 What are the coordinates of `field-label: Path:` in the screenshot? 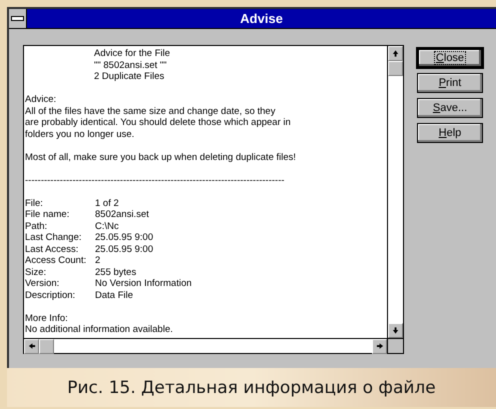 It's located at (36, 226).